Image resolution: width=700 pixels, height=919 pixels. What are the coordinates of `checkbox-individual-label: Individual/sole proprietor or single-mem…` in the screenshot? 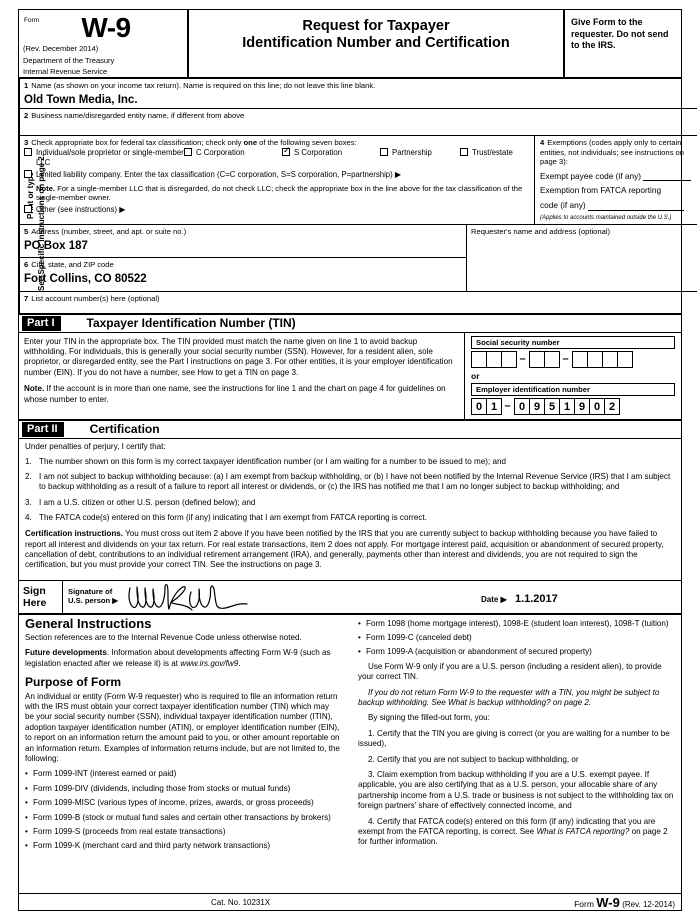 It's located at (110, 157).